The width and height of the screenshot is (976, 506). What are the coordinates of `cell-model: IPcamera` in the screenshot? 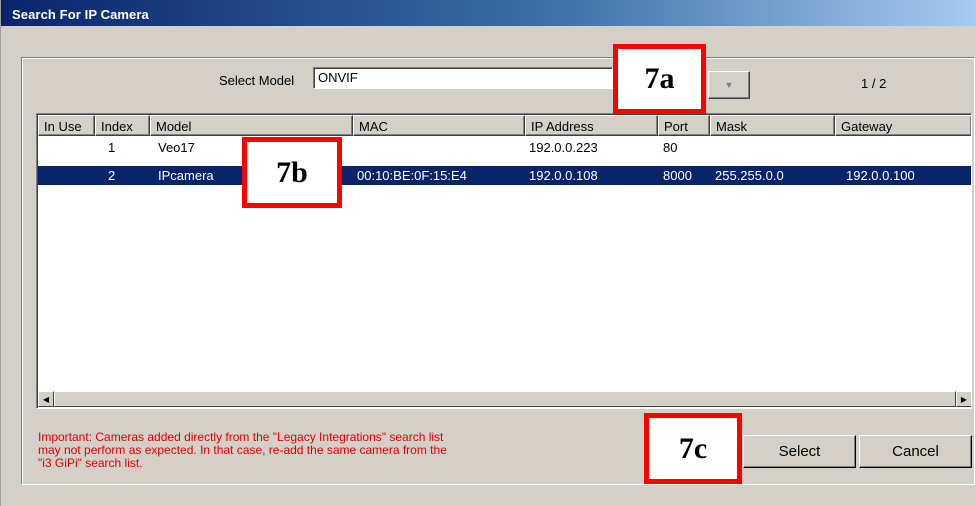 It's located at (186, 175).